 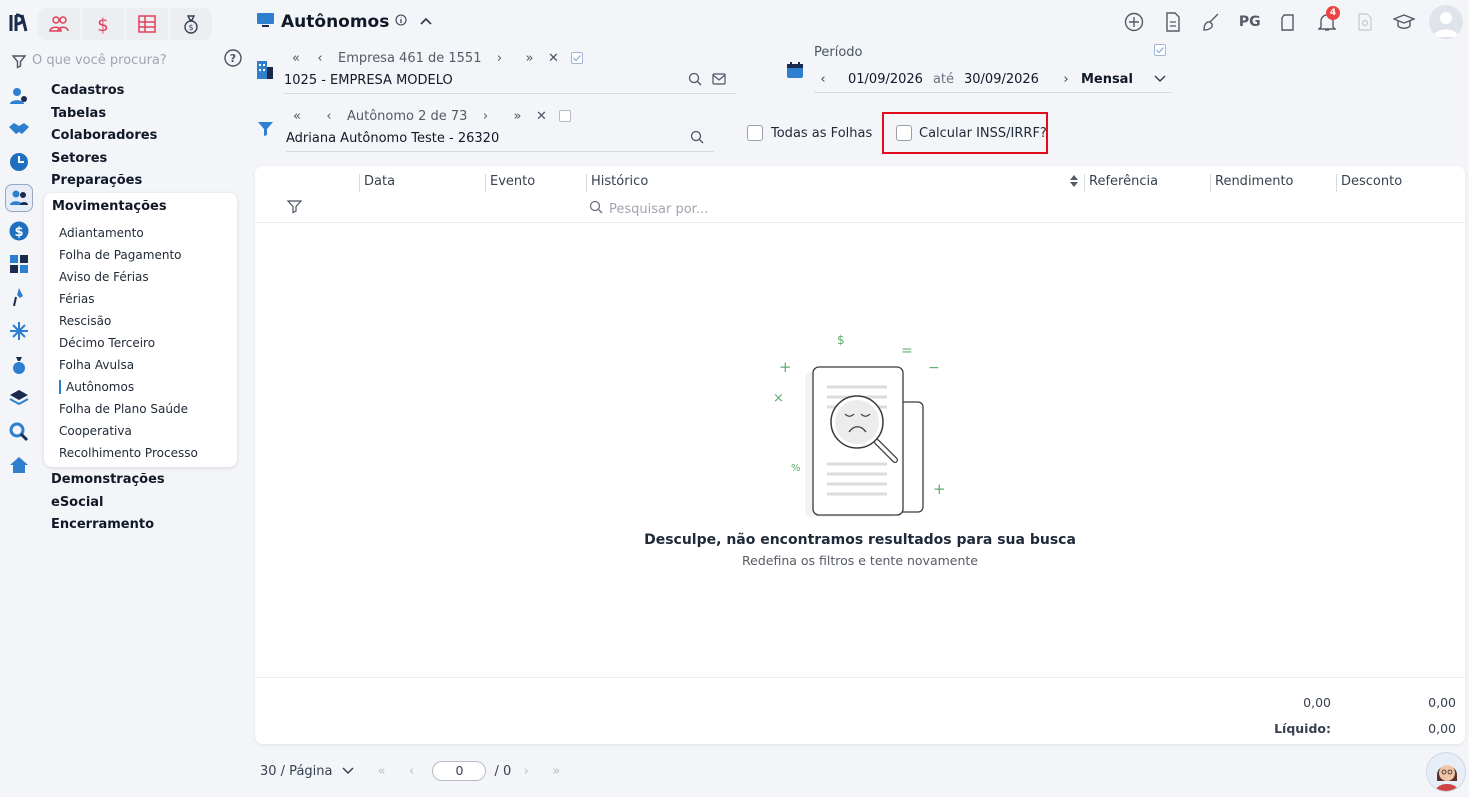 What do you see at coordinates (541, 116) in the screenshot?
I see `autonomo-clear-button: ✕` at bounding box center [541, 116].